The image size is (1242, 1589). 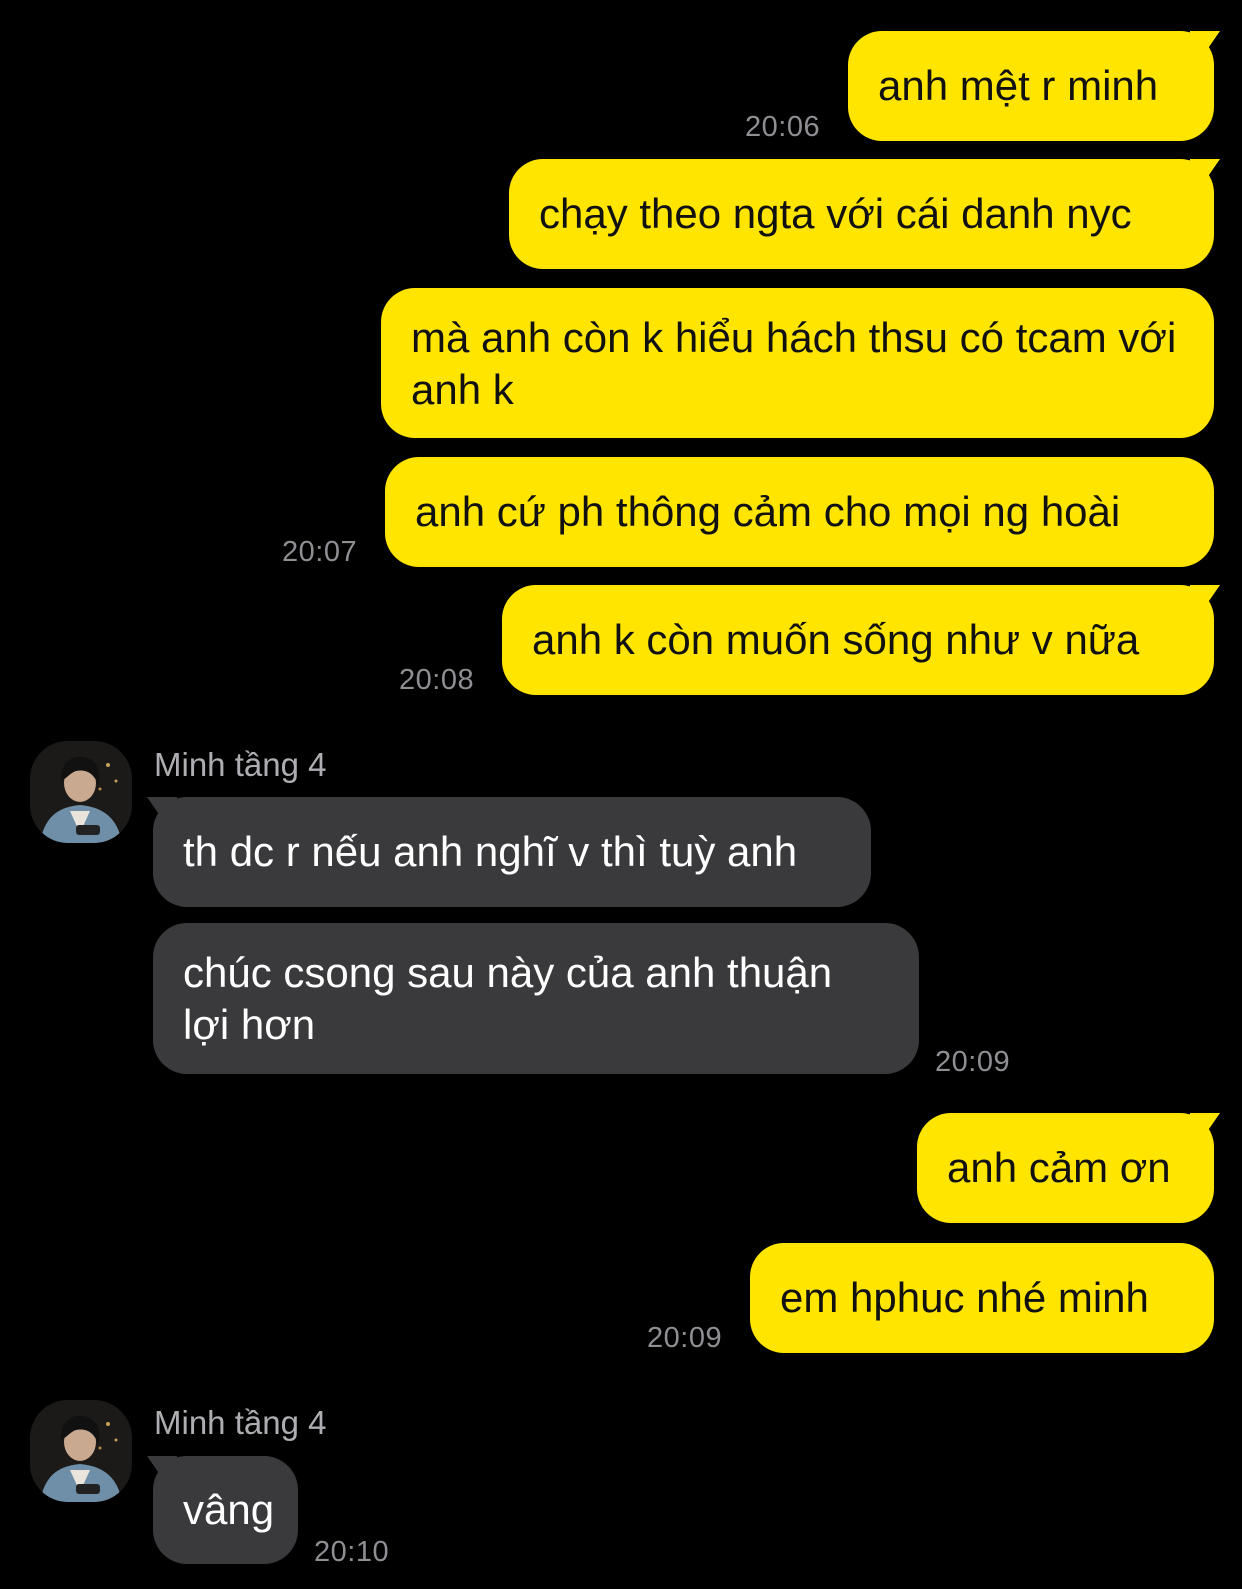 I want to click on message-text: th dc r nếu anh nghĩ v thì tuỳ anh, so click(x=490, y=851).